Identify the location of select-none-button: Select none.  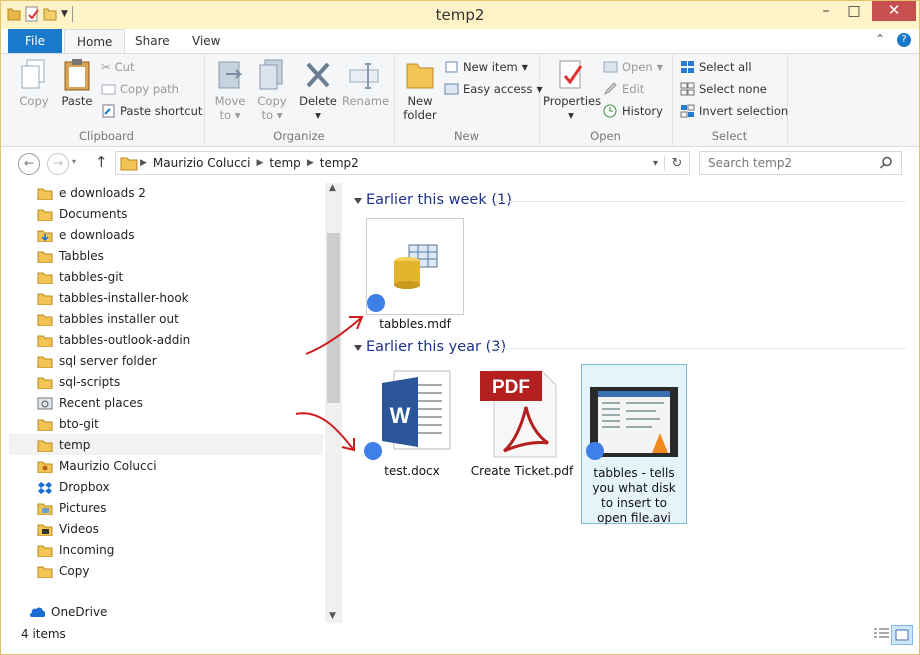
(723, 89).